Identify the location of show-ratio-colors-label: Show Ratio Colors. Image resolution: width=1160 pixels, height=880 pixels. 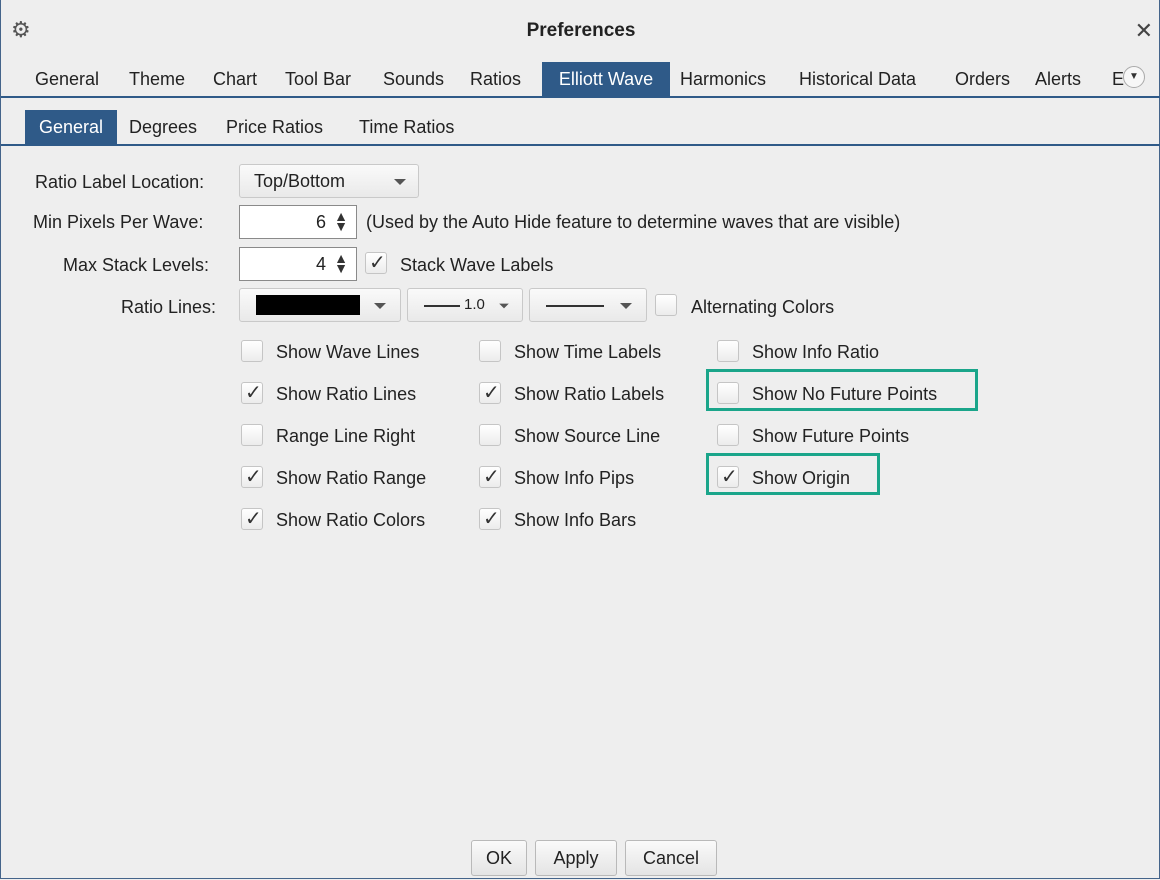
(351, 520).